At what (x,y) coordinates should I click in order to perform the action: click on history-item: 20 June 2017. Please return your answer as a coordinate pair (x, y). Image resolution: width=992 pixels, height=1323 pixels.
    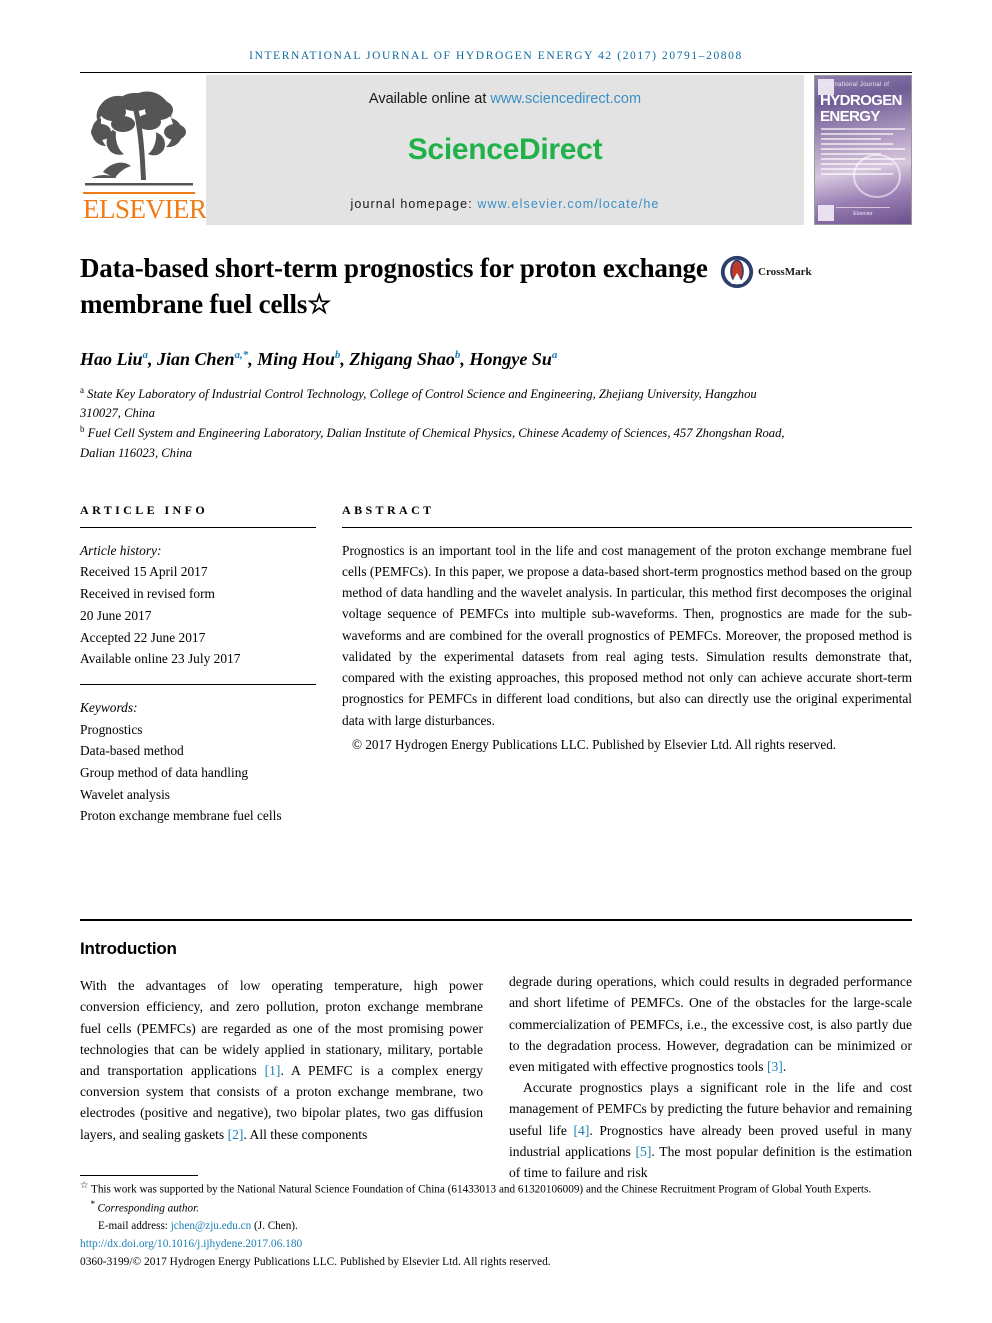
    Looking at the image, I should click on (116, 615).